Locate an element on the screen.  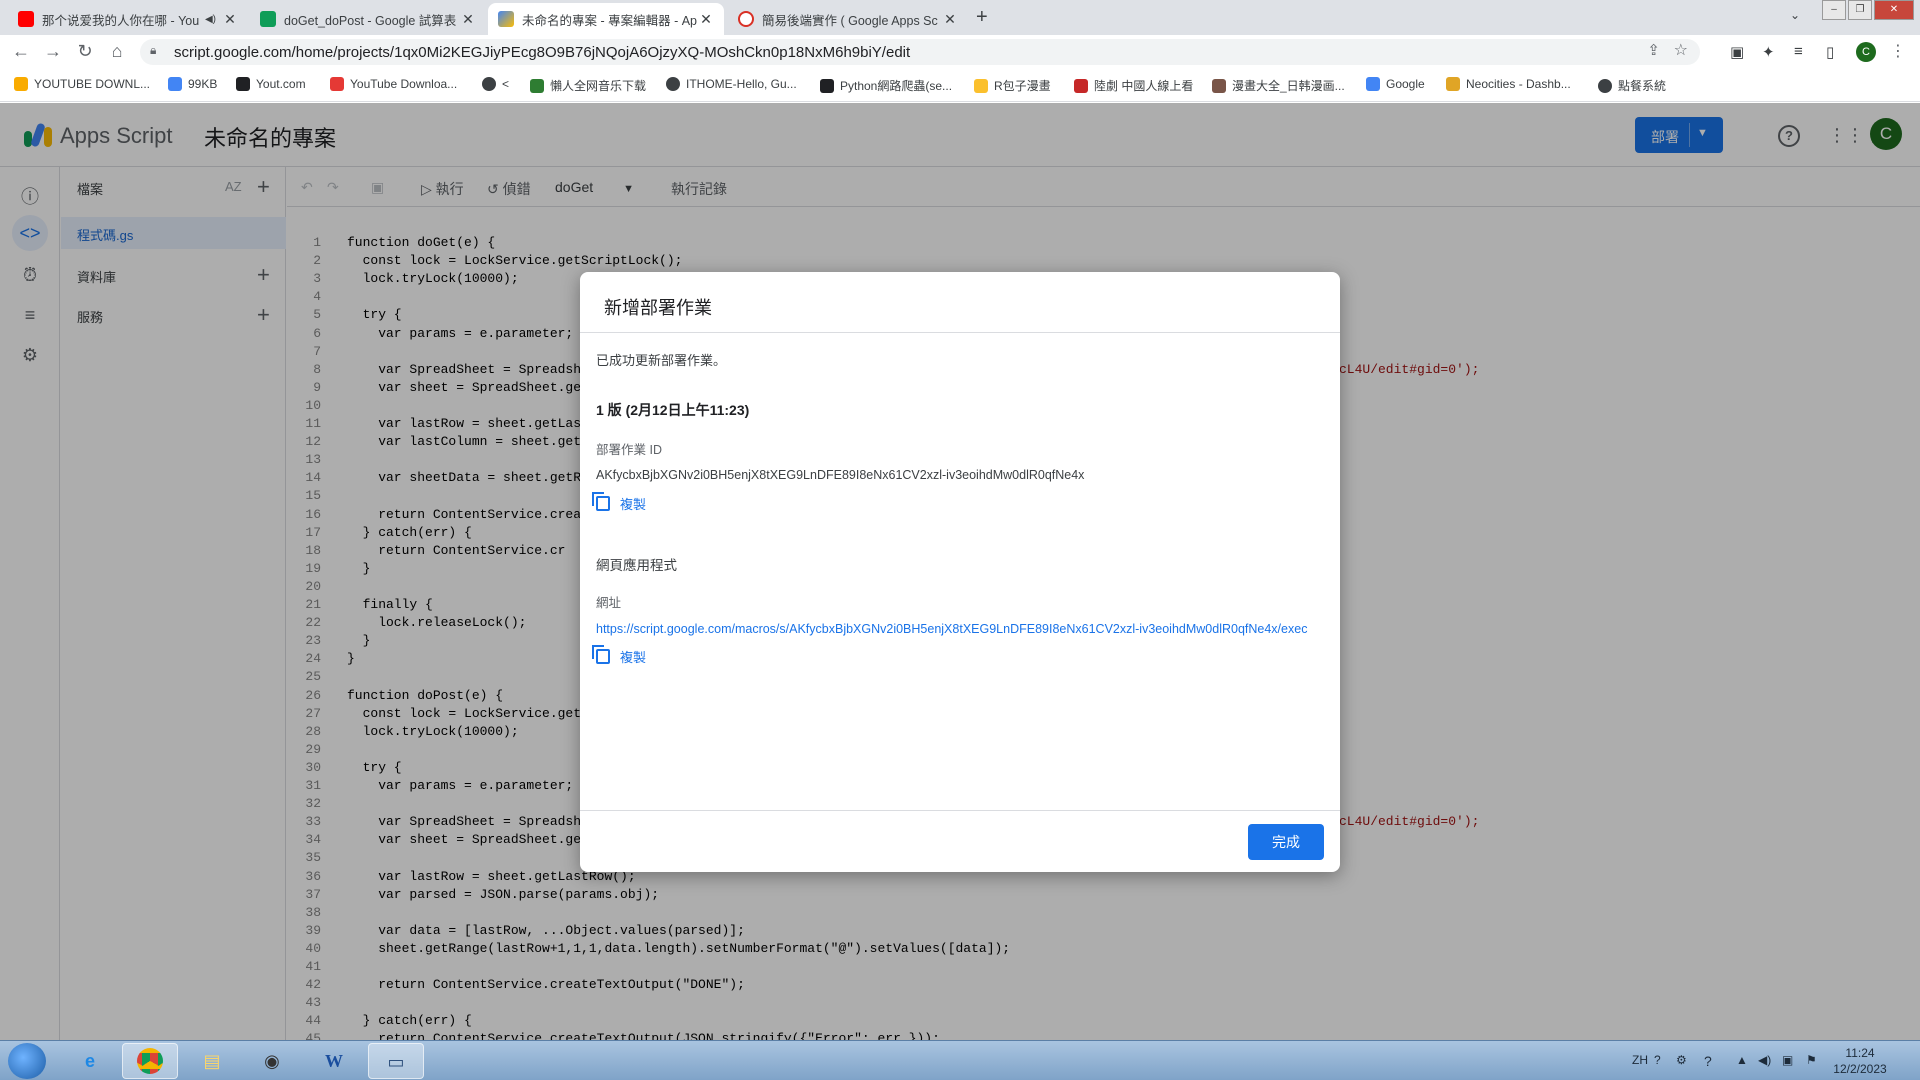
tab-sheets: doGet_doPost - Google 試算表 ✕ is located at coordinates (368, 19).